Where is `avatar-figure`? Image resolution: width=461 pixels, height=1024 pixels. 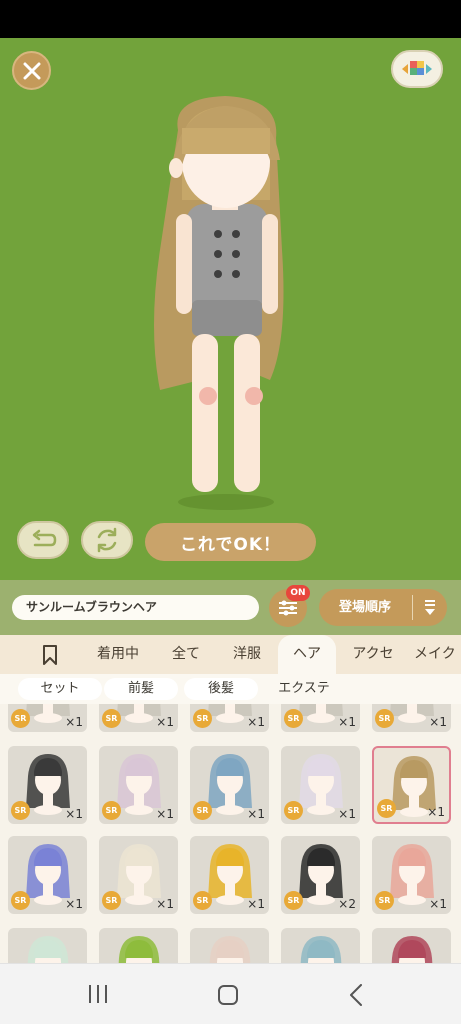 avatar-figure is located at coordinates (219, 303).